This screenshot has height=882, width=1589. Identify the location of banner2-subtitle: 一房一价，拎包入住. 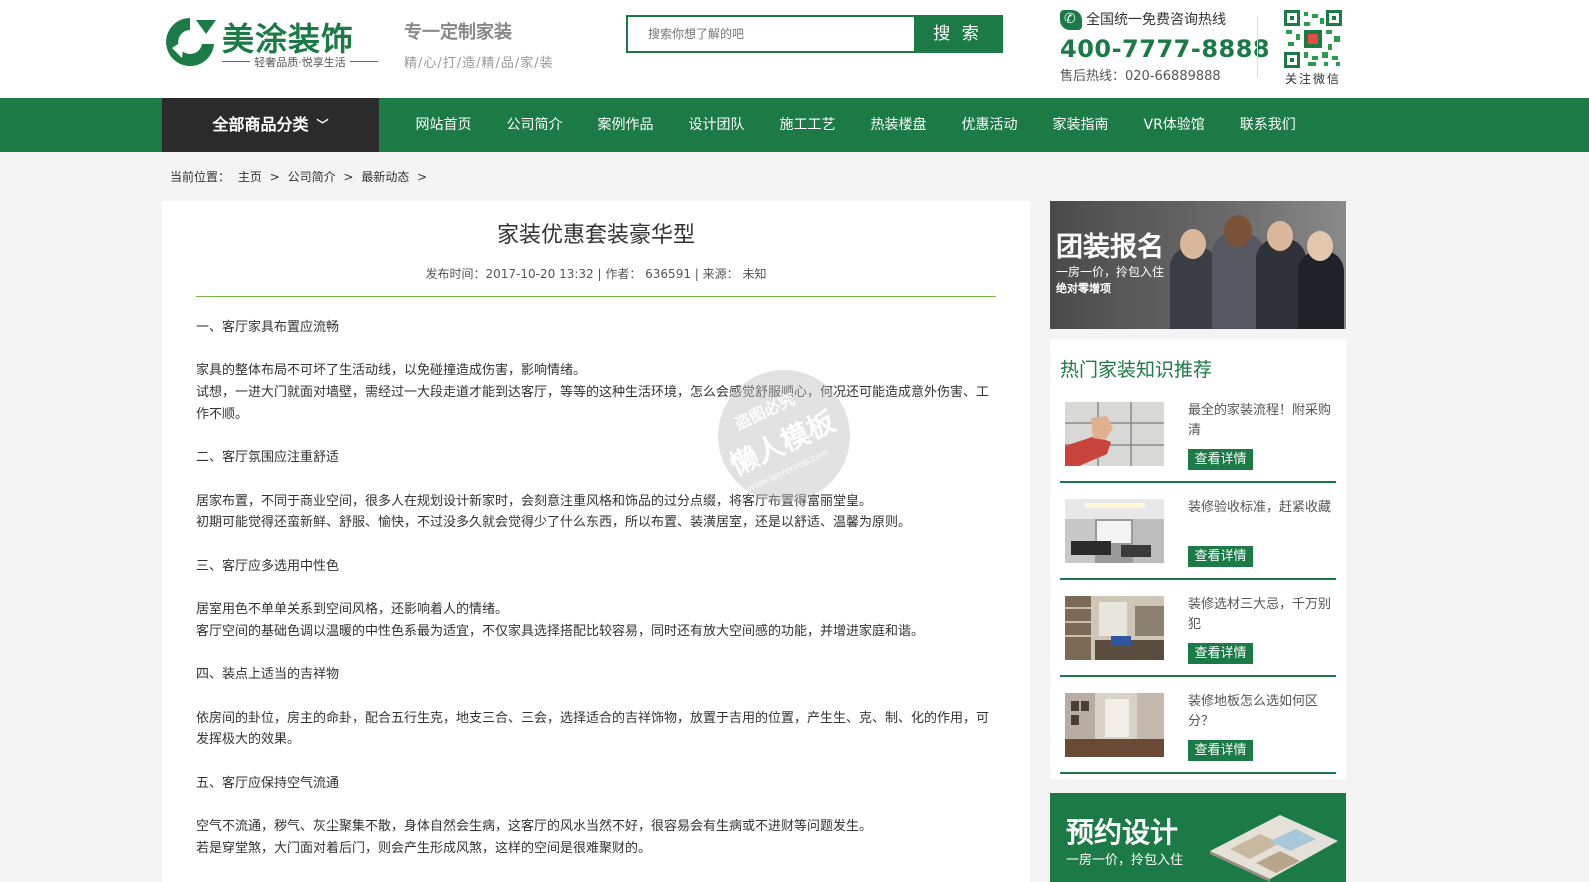
(1125, 860).